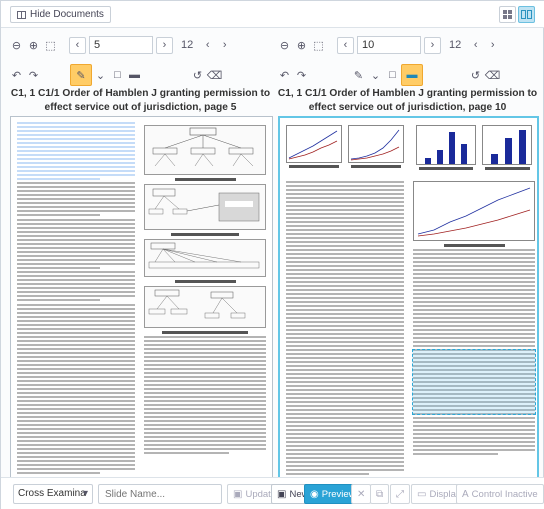  What do you see at coordinates (422, 494) in the screenshot?
I see `display-icon: ▭` at bounding box center [422, 494].